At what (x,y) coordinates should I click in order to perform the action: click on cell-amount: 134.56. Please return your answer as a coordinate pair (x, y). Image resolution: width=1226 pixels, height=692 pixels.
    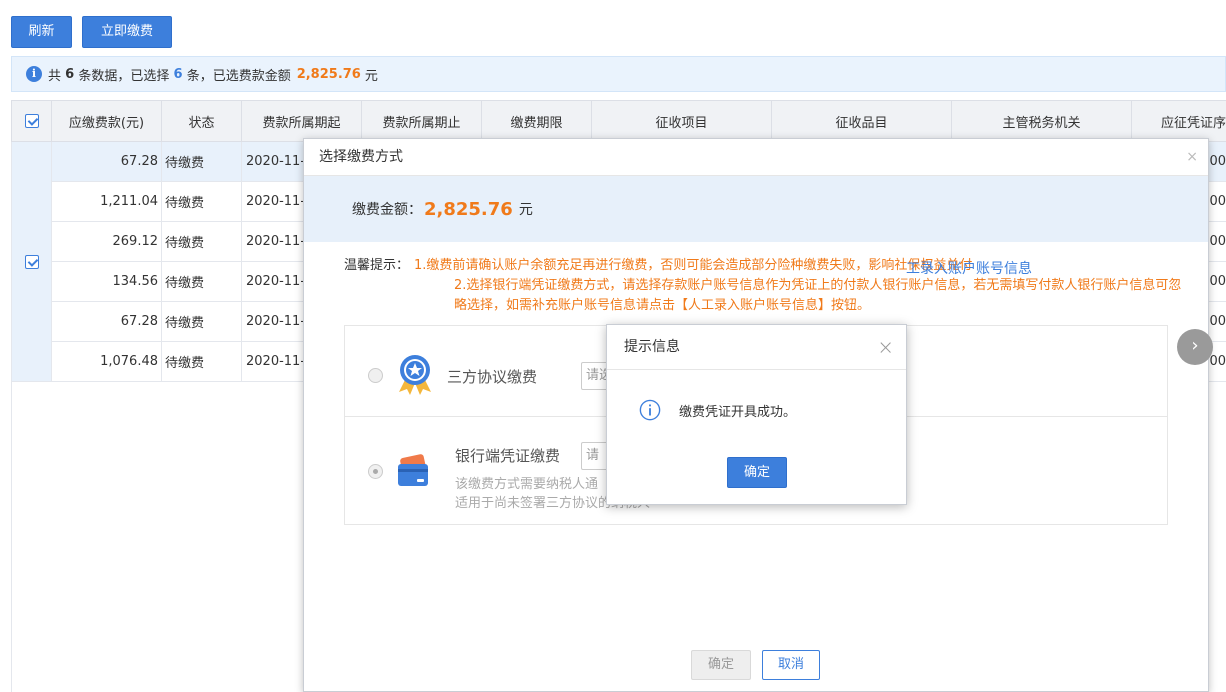
    Looking at the image, I should click on (106, 281).